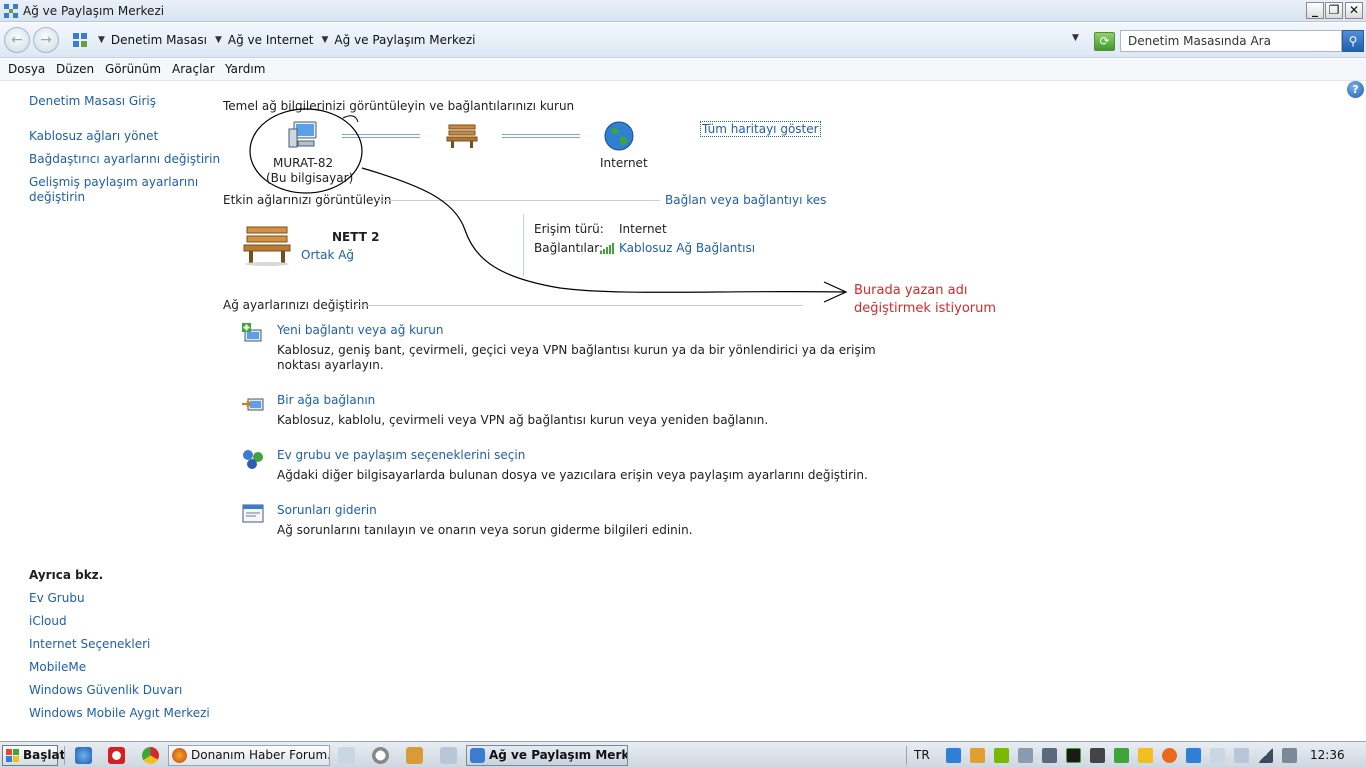  What do you see at coordinates (193, 69) in the screenshot?
I see `menu-tools: Araçlar` at bounding box center [193, 69].